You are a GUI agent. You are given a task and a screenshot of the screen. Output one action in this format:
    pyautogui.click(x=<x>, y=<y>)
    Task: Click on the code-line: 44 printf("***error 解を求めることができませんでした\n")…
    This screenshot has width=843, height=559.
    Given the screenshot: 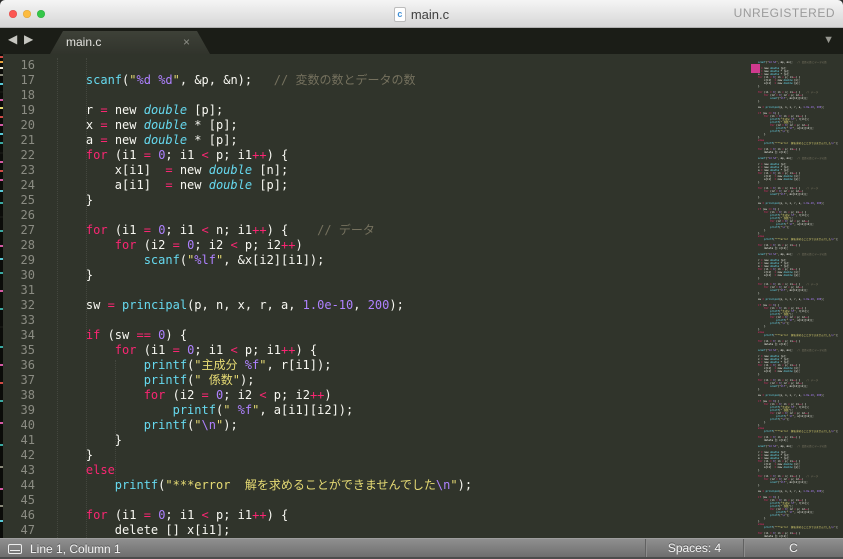 What is the action you would take?
    pyautogui.click(x=236, y=485)
    